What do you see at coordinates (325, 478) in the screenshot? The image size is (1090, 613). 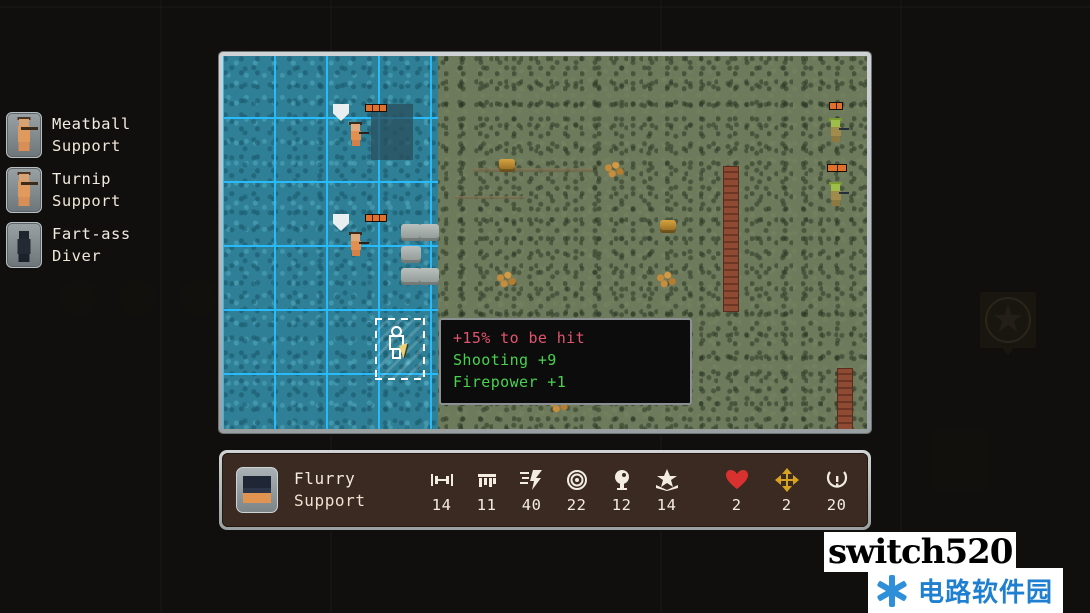 I see `selected-unit-name: Flurry` at bounding box center [325, 478].